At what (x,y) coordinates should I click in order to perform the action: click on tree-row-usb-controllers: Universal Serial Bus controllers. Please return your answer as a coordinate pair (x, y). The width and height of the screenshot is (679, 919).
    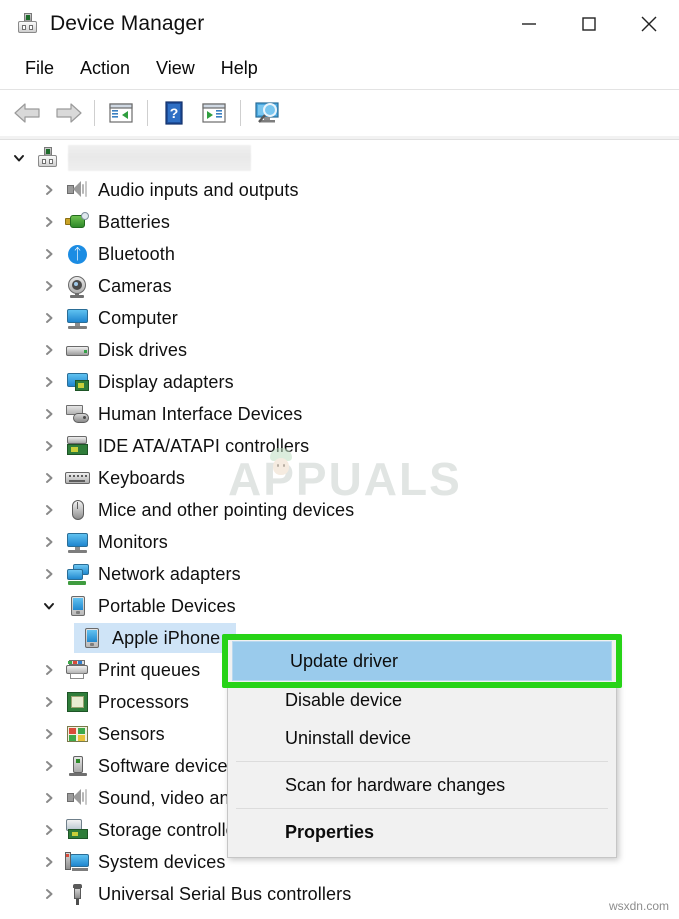
    Looking at the image, I should click on (339, 894).